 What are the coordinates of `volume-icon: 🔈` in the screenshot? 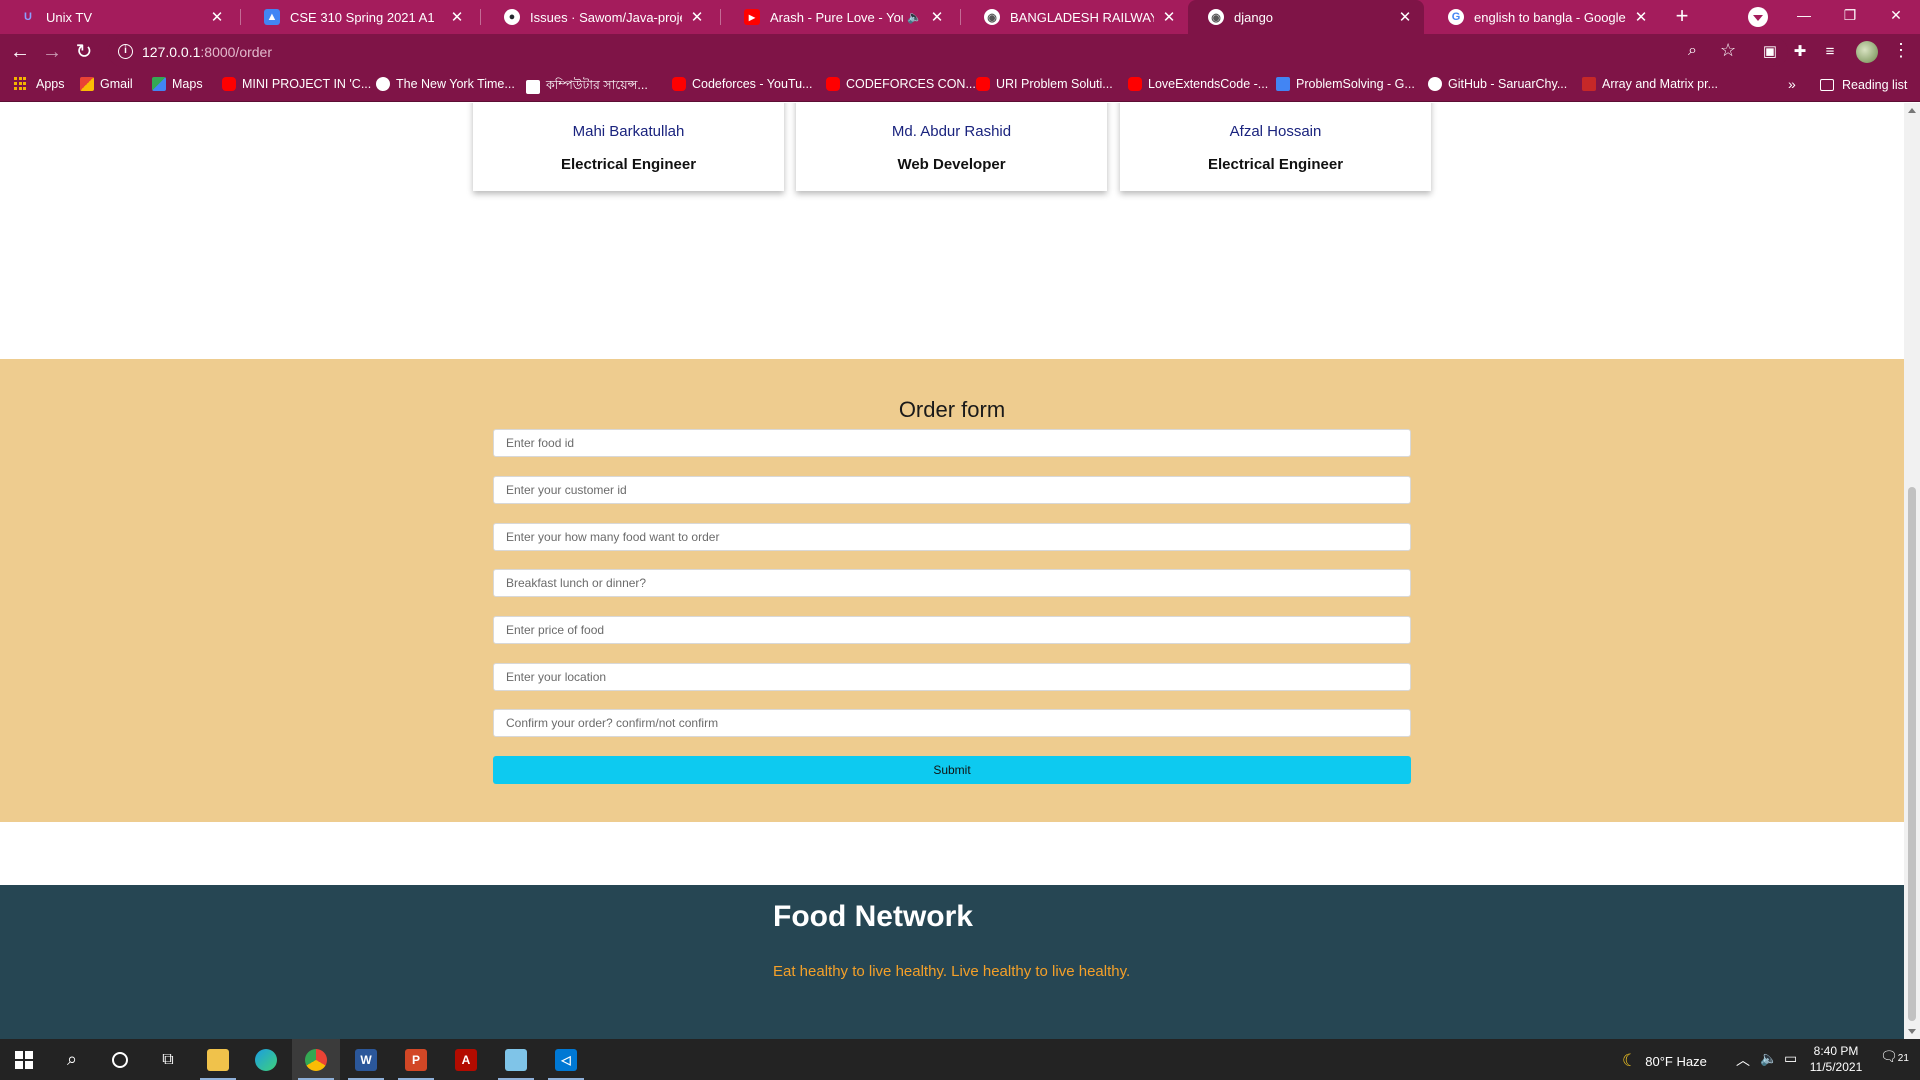 It's located at (1768, 1058).